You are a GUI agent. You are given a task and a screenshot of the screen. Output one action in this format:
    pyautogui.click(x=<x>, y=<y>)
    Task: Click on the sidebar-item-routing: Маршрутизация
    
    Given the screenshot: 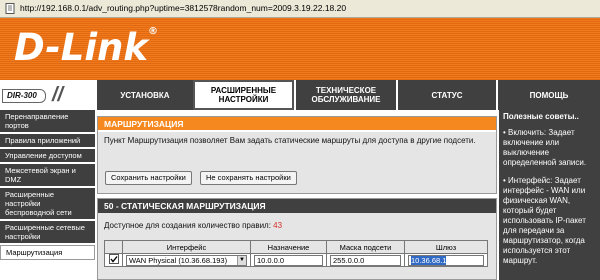 What is the action you would take?
    pyautogui.click(x=47, y=252)
    